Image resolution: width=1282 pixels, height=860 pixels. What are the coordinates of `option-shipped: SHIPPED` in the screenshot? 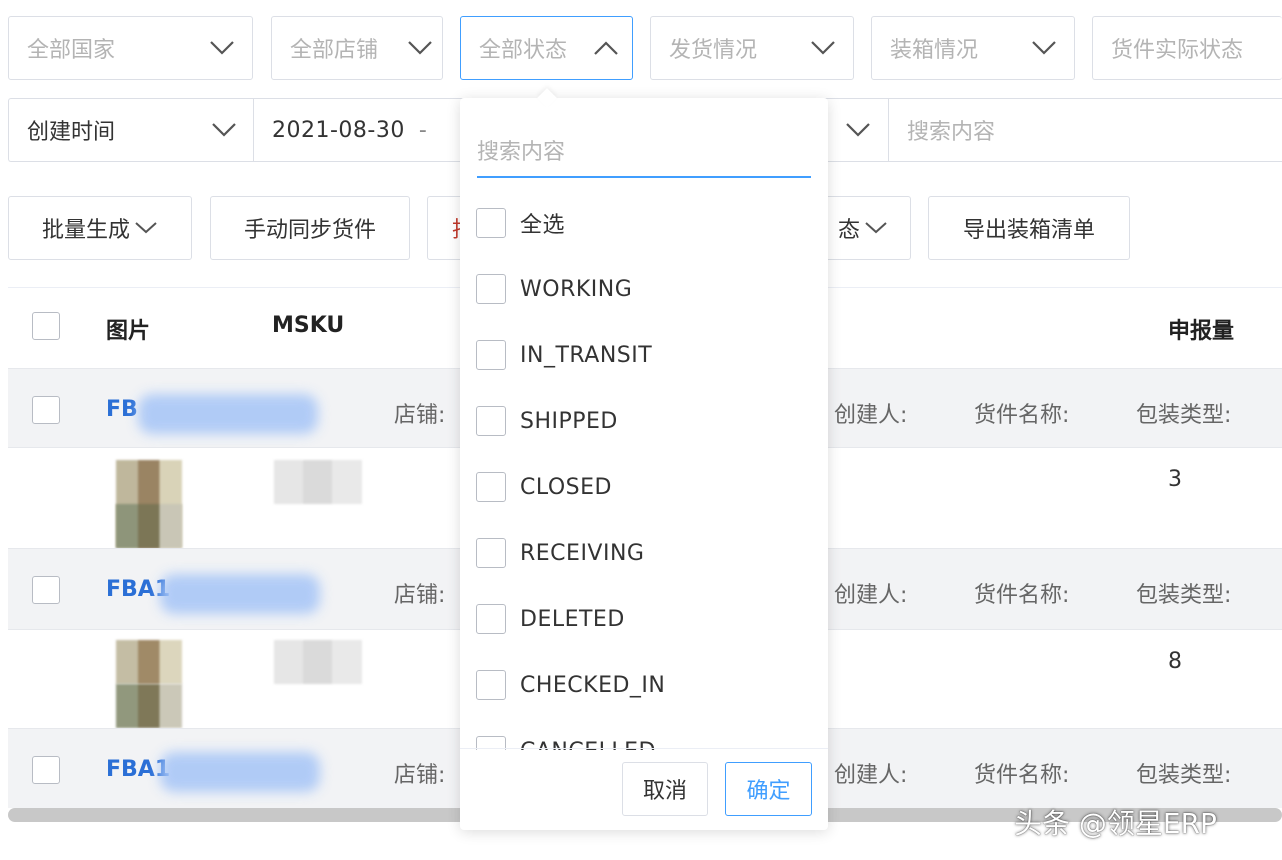 It's located at (646, 421).